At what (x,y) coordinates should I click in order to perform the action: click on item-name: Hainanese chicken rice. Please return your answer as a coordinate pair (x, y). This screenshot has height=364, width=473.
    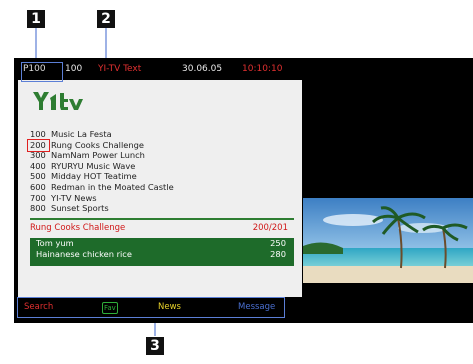
    Looking at the image, I should click on (84, 254).